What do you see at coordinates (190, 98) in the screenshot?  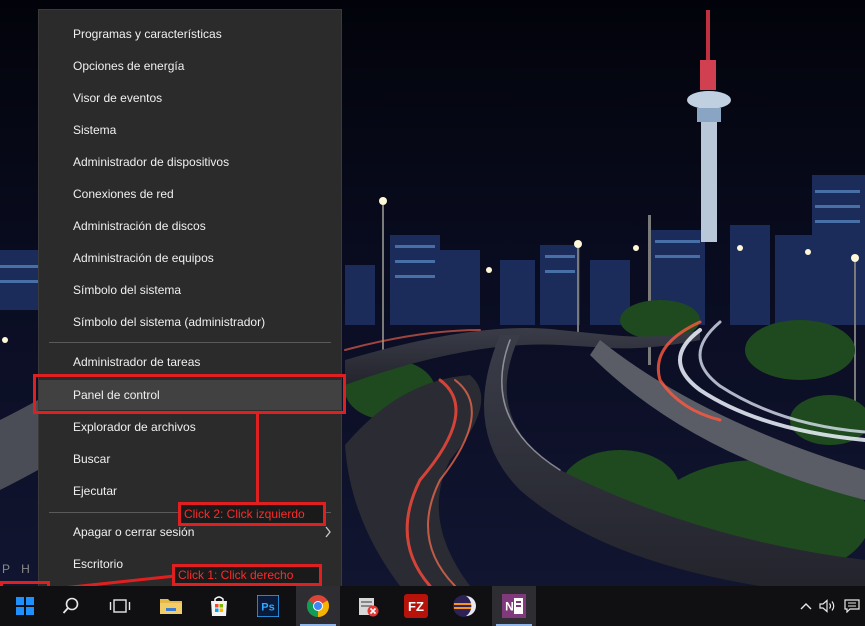 I see `menu-item-event-viewer: Visor de eventos` at bounding box center [190, 98].